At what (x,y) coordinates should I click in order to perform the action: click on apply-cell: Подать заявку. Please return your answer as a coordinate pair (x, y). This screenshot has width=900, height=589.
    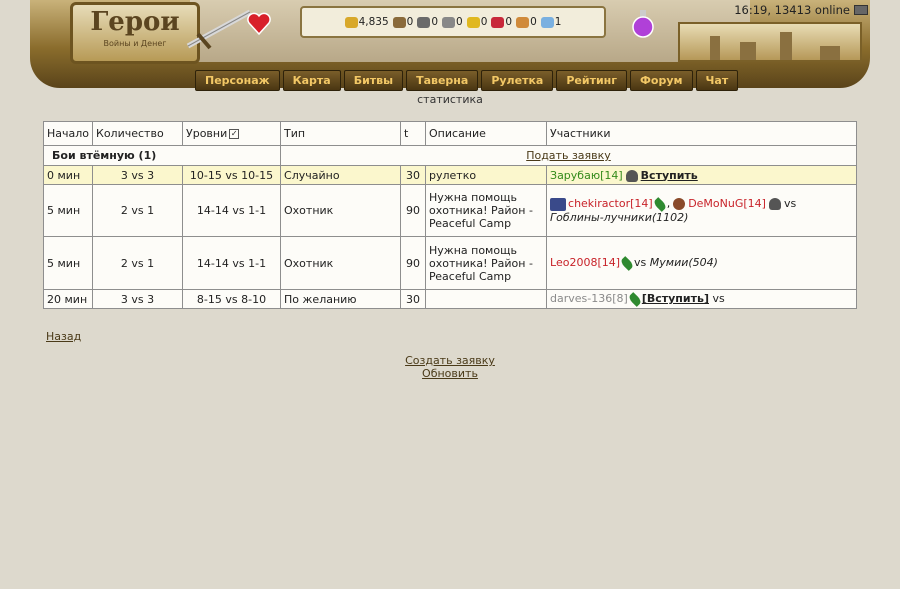
    Looking at the image, I should click on (568, 155).